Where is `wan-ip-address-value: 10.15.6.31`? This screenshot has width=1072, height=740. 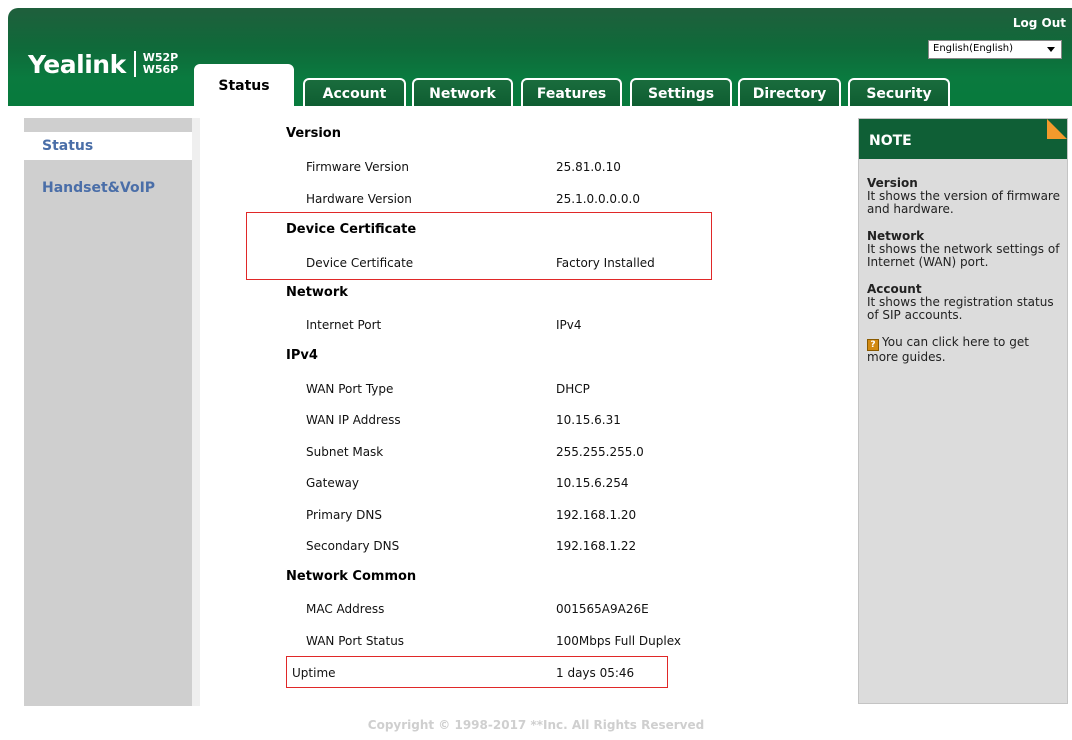
wan-ip-address-value: 10.15.6.31 is located at coordinates (588, 420).